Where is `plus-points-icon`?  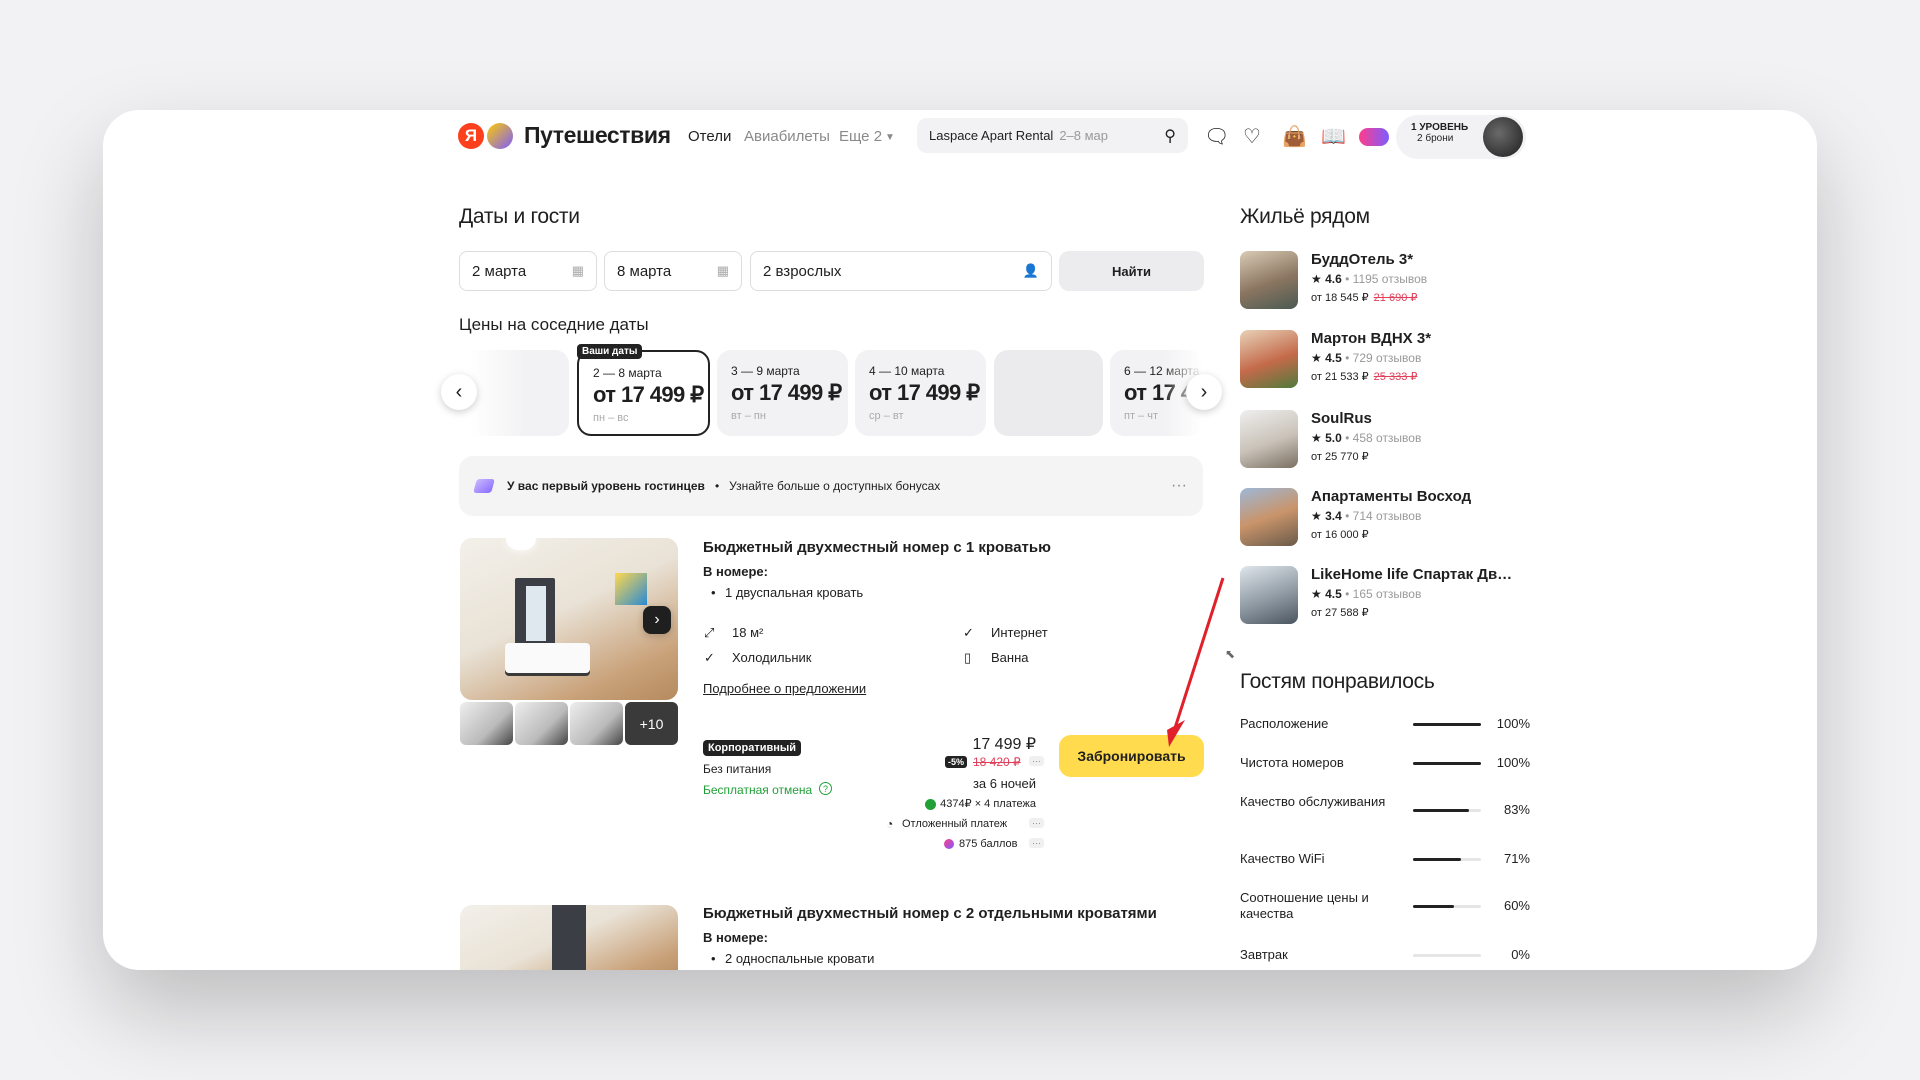 plus-points-icon is located at coordinates (1374, 137).